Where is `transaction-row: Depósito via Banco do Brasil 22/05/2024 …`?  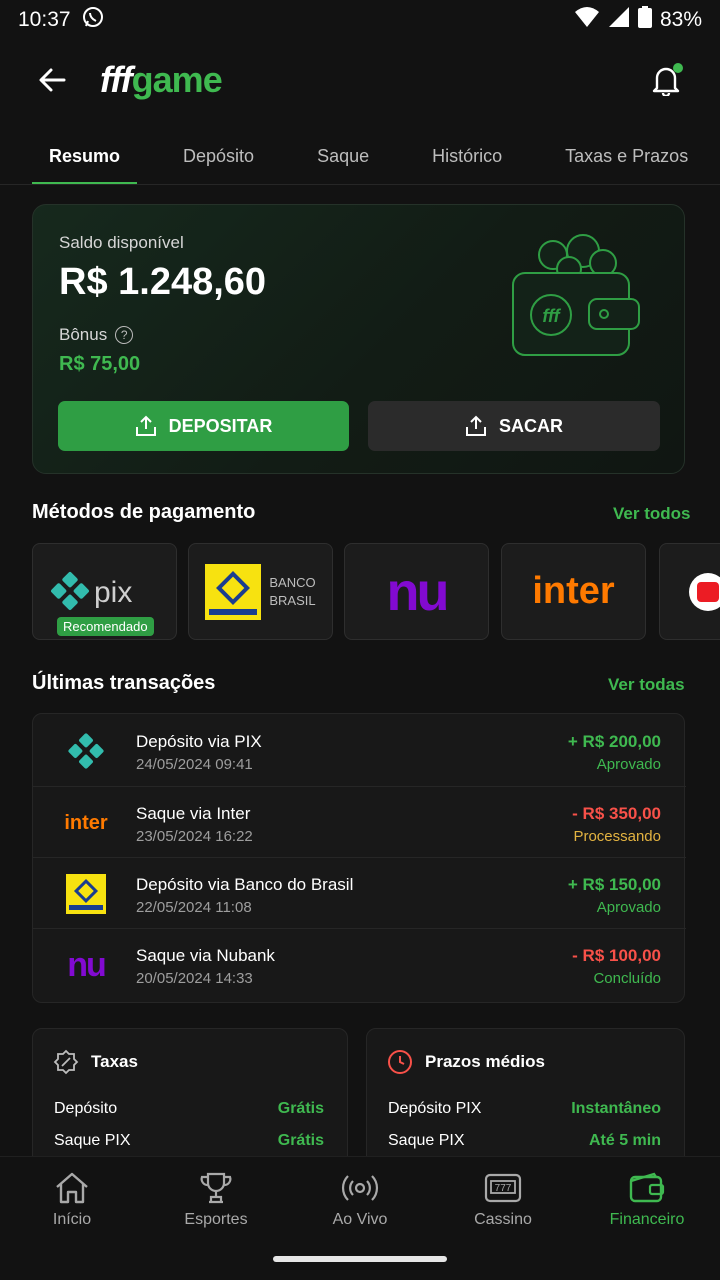
transaction-row: Depósito via Banco do Brasil 22/05/2024 … is located at coordinates (359, 892).